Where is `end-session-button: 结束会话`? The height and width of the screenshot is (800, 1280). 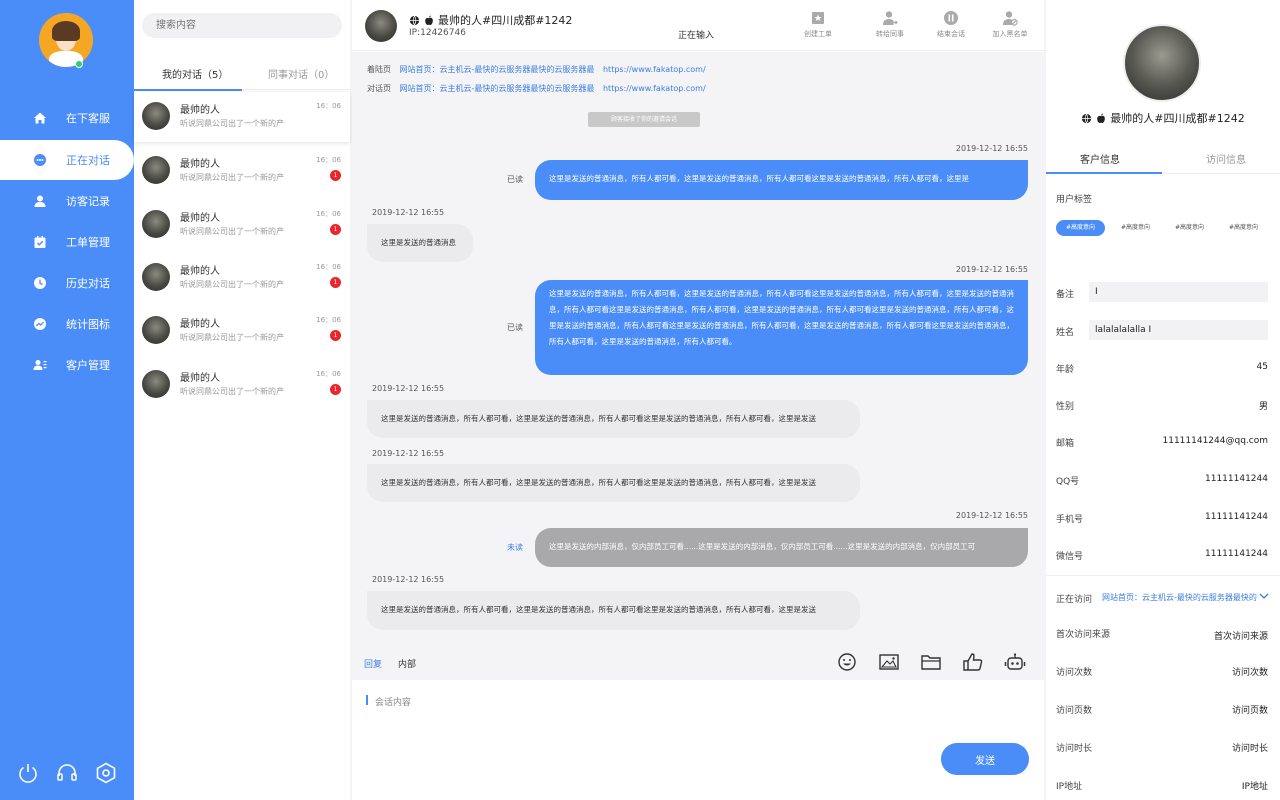
end-session-button: 结束会话 is located at coordinates (951, 24).